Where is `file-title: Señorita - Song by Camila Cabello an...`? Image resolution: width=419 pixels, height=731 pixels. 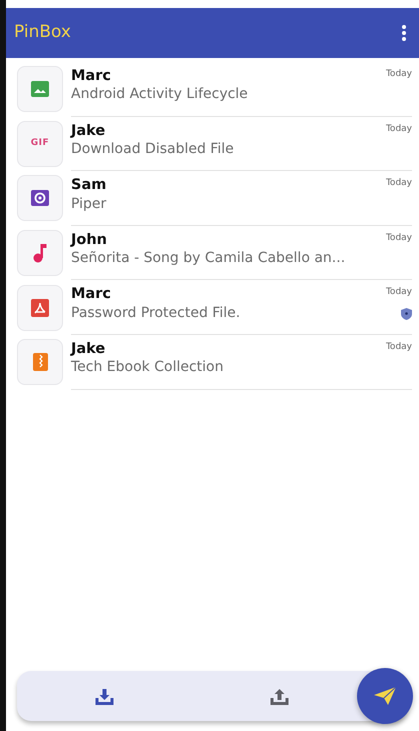
file-title: Señorita - Song by Camila Cabello an... is located at coordinates (228, 258).